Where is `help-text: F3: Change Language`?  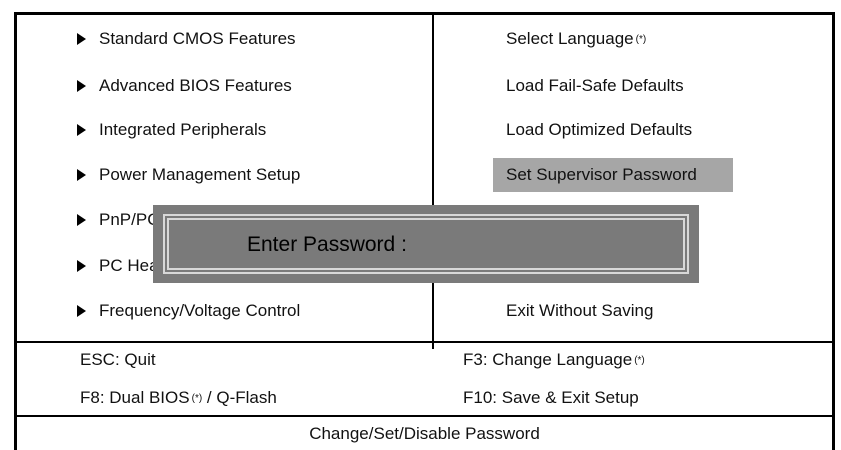 help-text: F3: Change Language is located at coordinates (548, 359).